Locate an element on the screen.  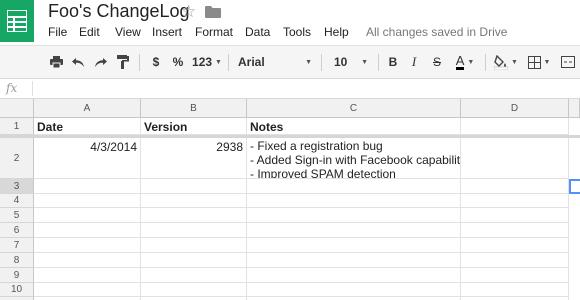
print-icon is located at coordinates (56, 62).